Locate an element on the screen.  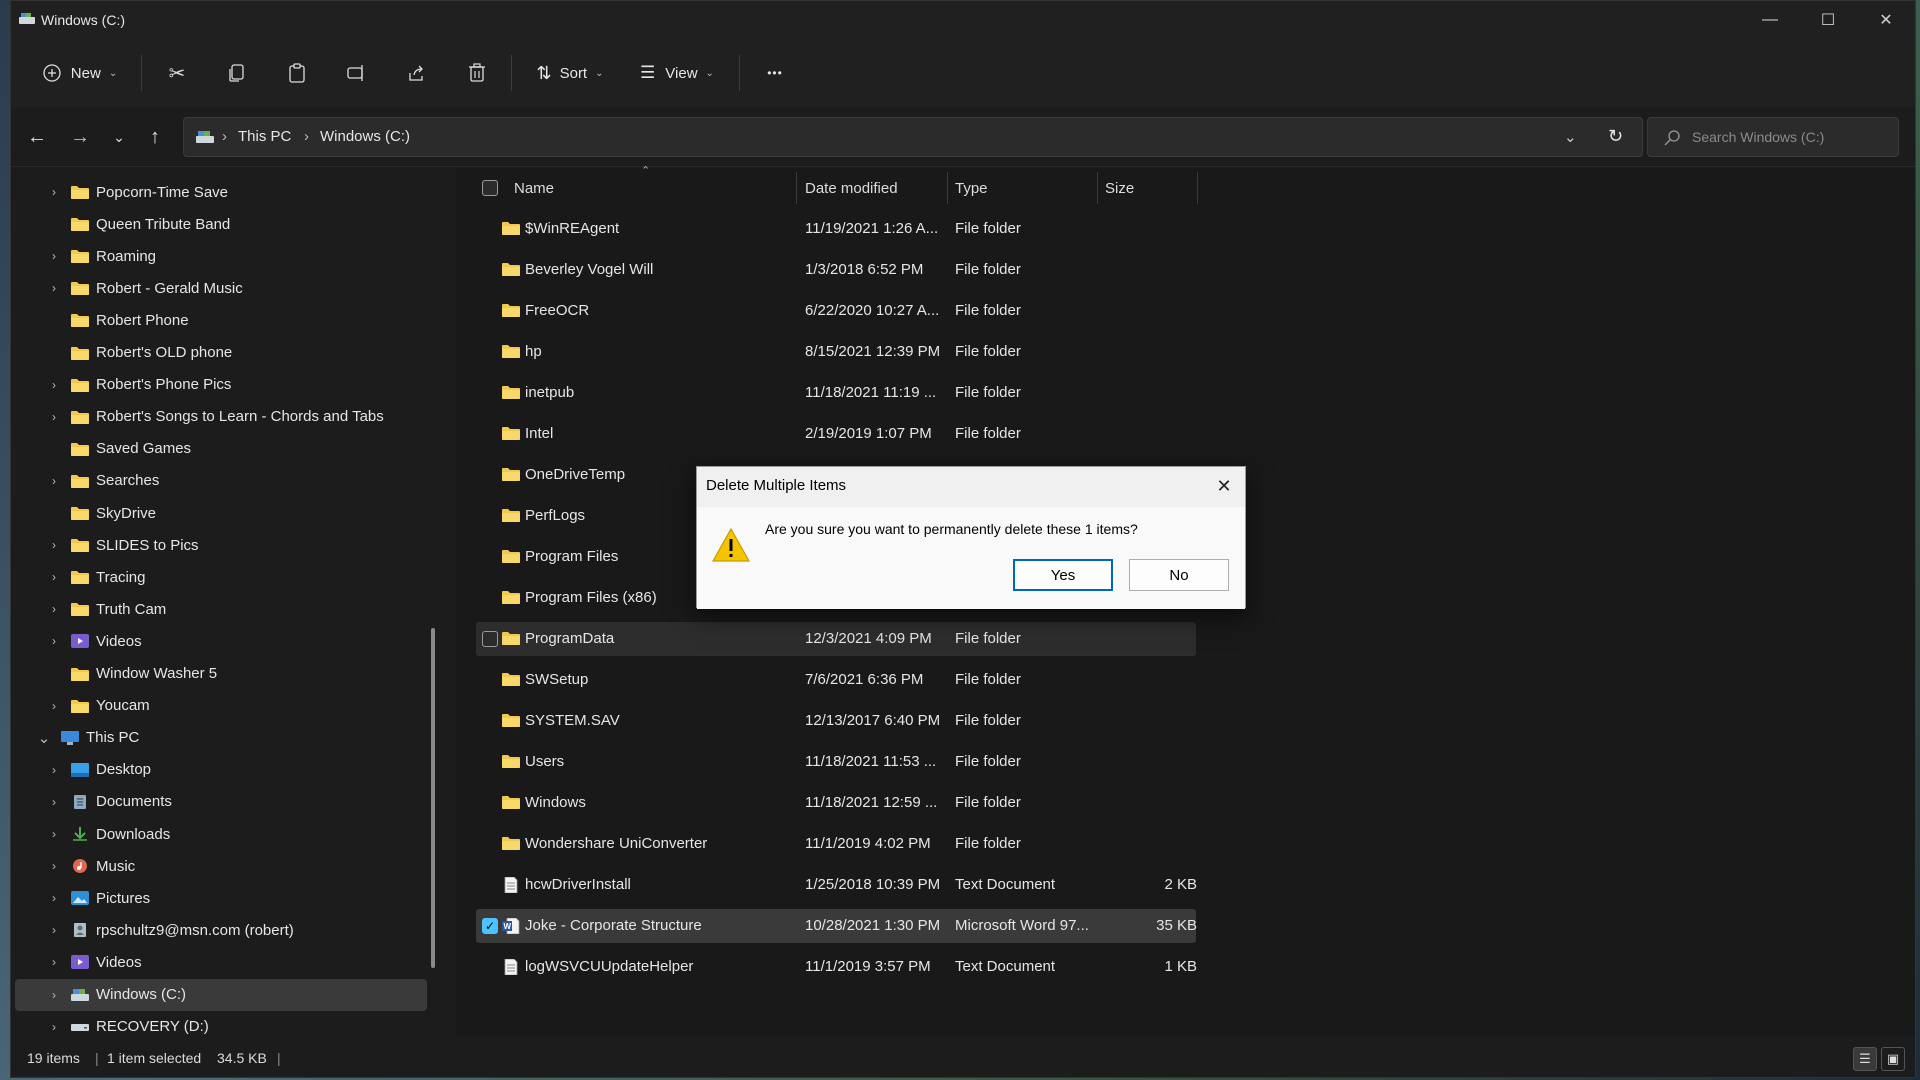
sidebar-scrollbar is located at coordinates (433, 798).